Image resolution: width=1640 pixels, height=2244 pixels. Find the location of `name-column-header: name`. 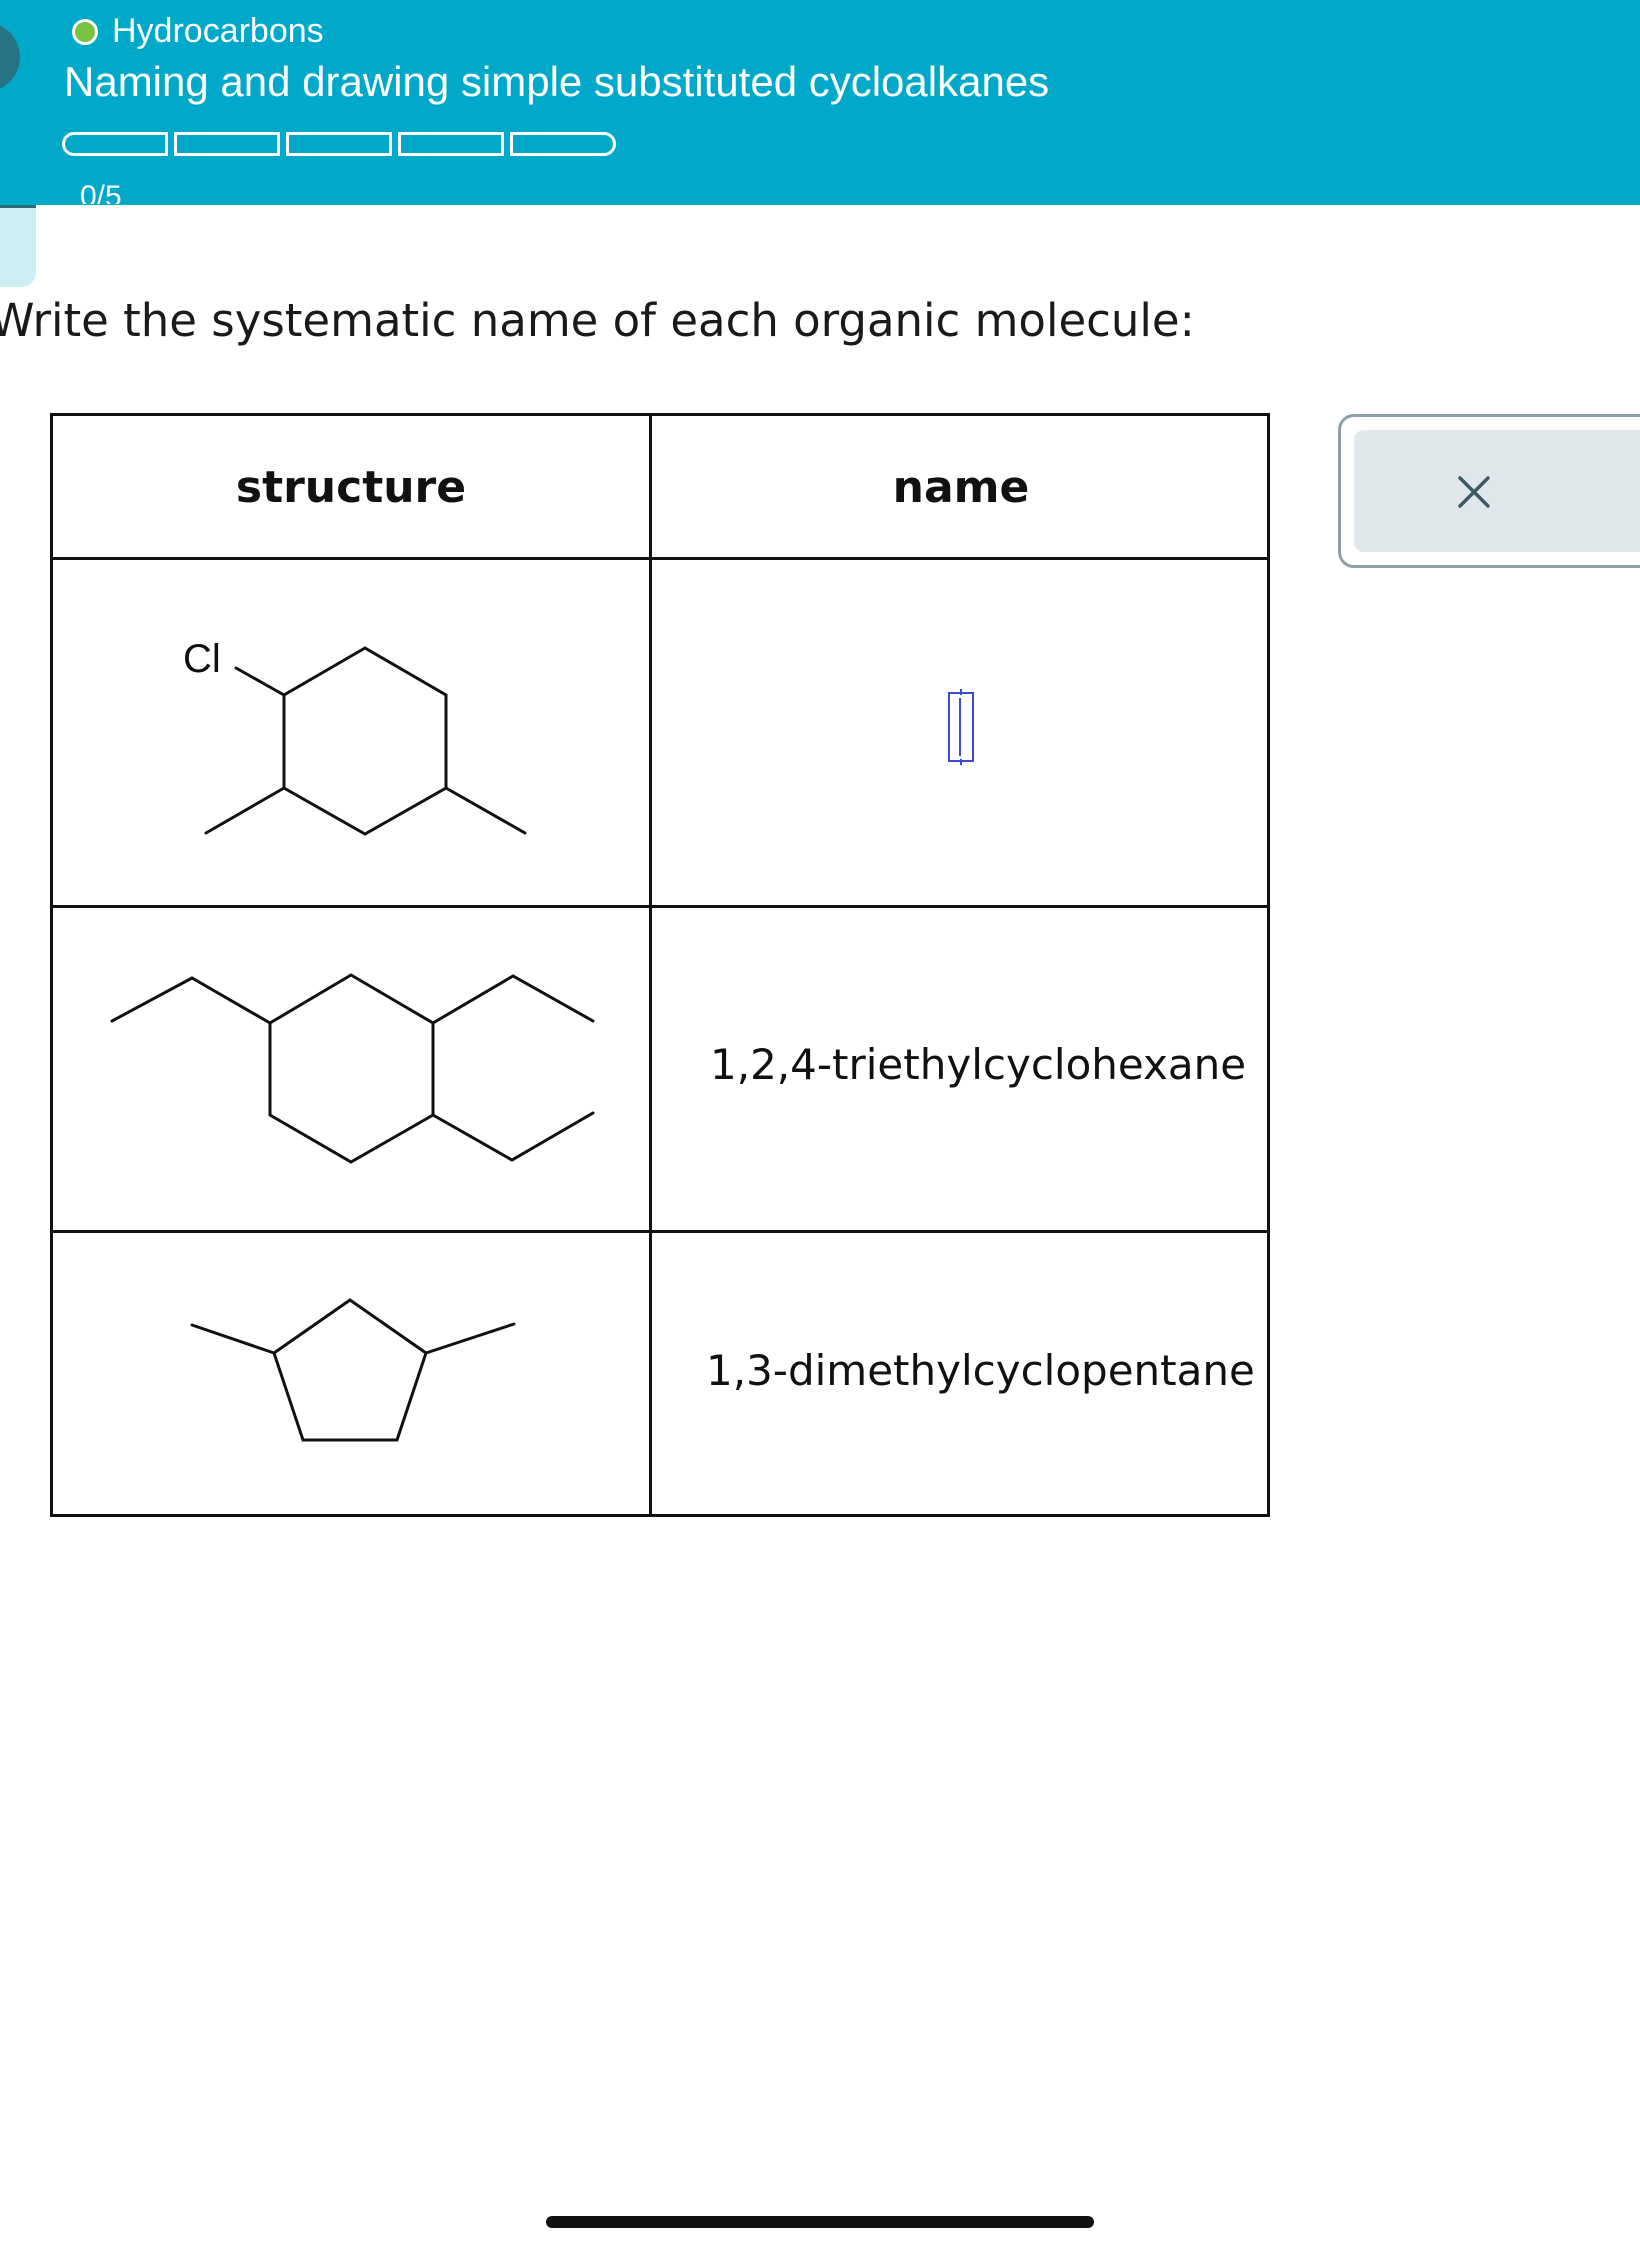

name-column-header: name is located at coordinates (961, 487).